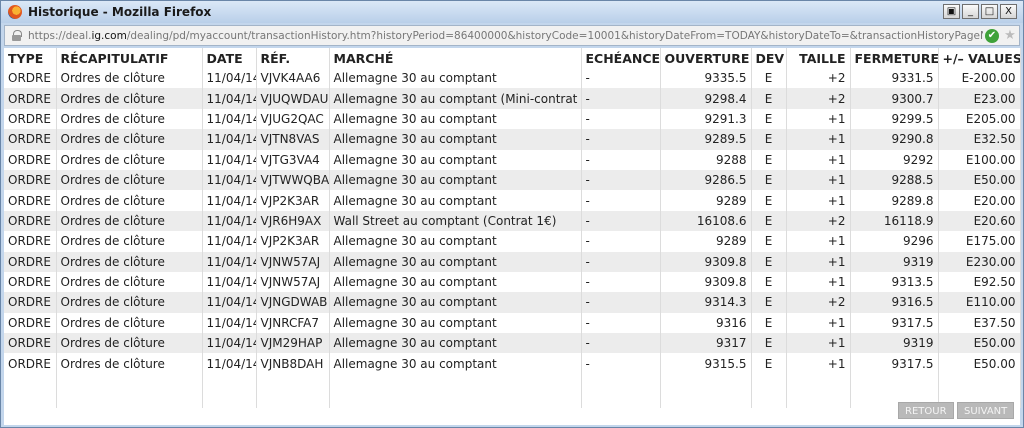 The height and width of the screenshot is (428, 1024). What do you see at coordinates (894, 180) in the screenshot?
I see `cell-close: 9288.5` at bounding box center [894, 180].